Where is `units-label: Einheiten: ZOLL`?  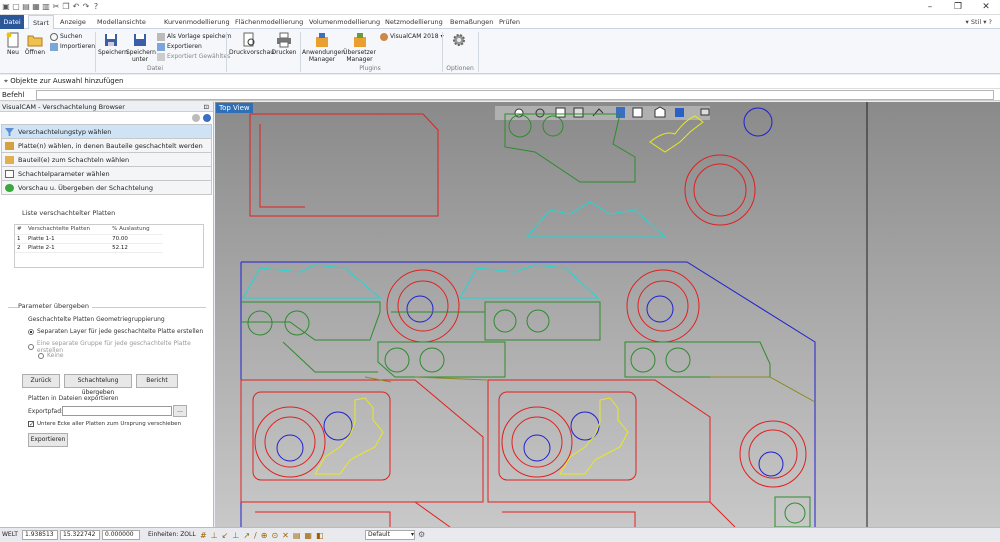
units-label: Einheiten: ZOLL is located at coordinates (172, 534).